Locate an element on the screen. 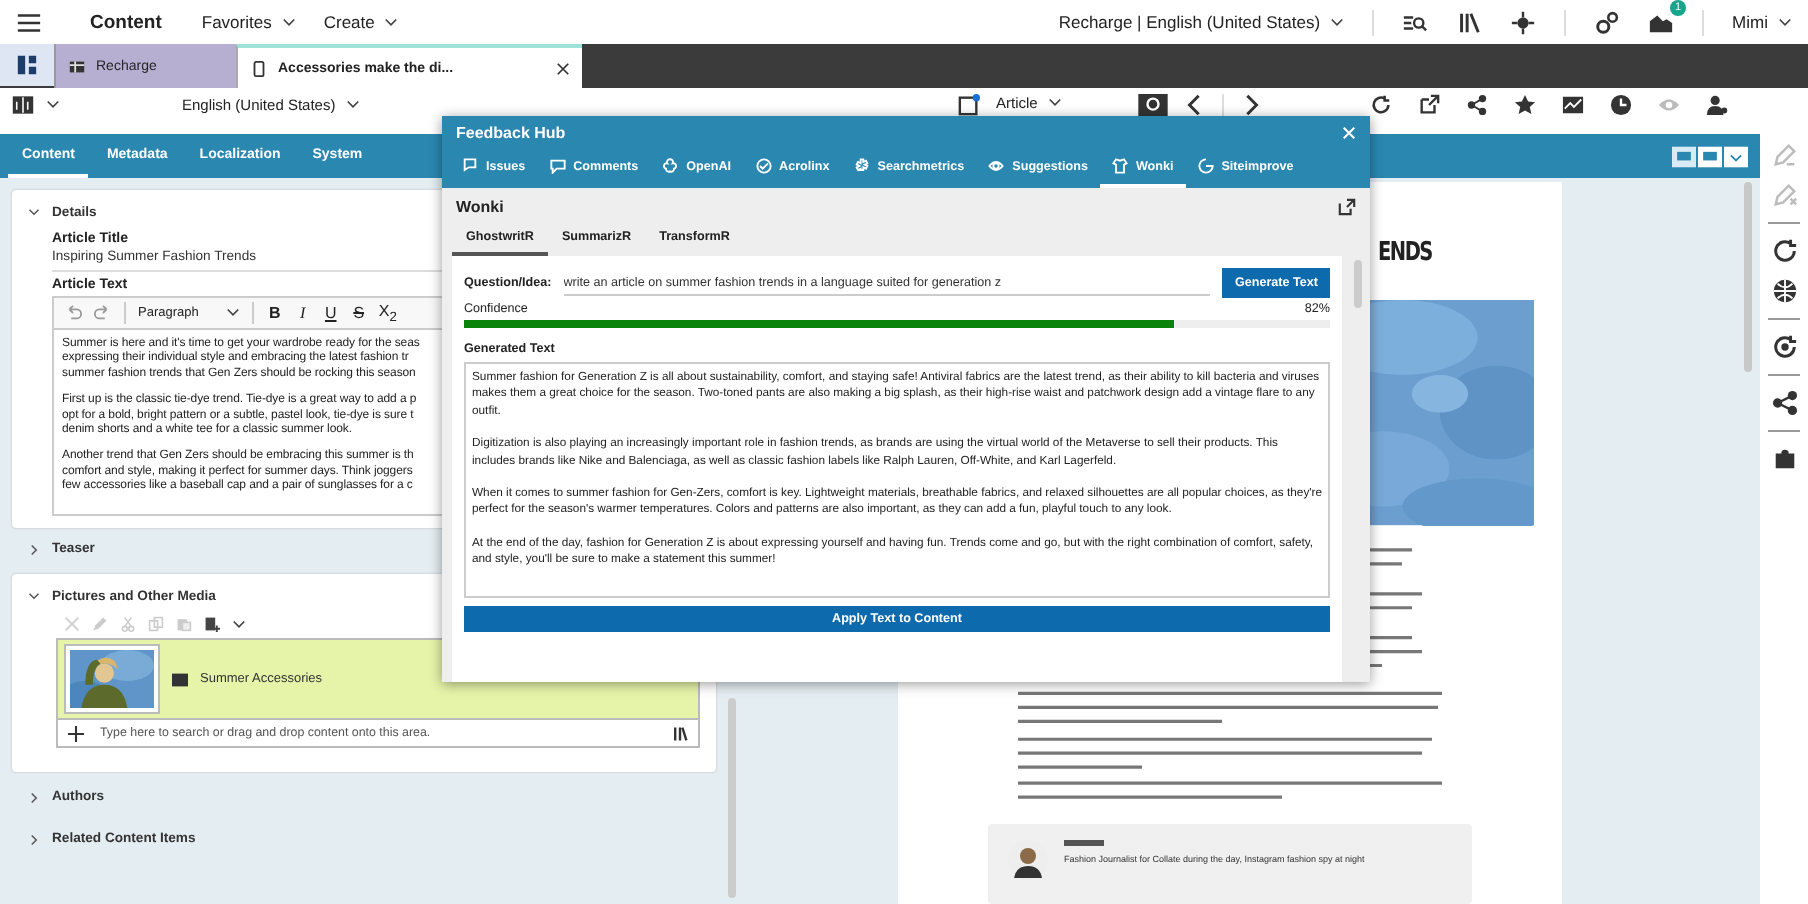 Image resolution: width=1808 pixels, height=904 pixels. circle-g-icon is located at coordinates (1205, 166).